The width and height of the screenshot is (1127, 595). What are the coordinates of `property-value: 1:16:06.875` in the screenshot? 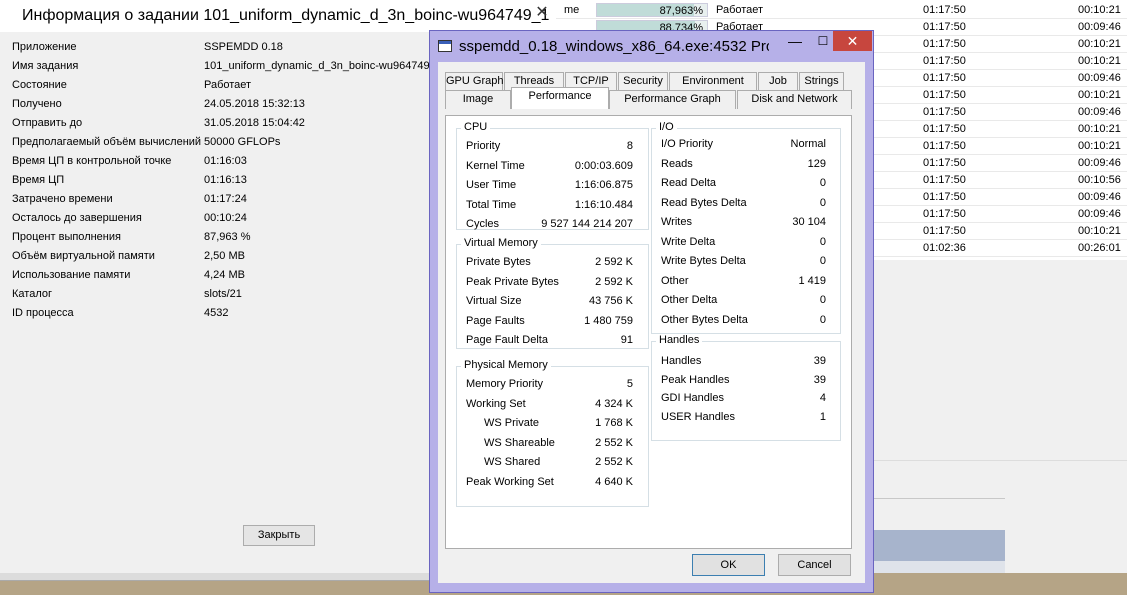 It's located at (603, 185).